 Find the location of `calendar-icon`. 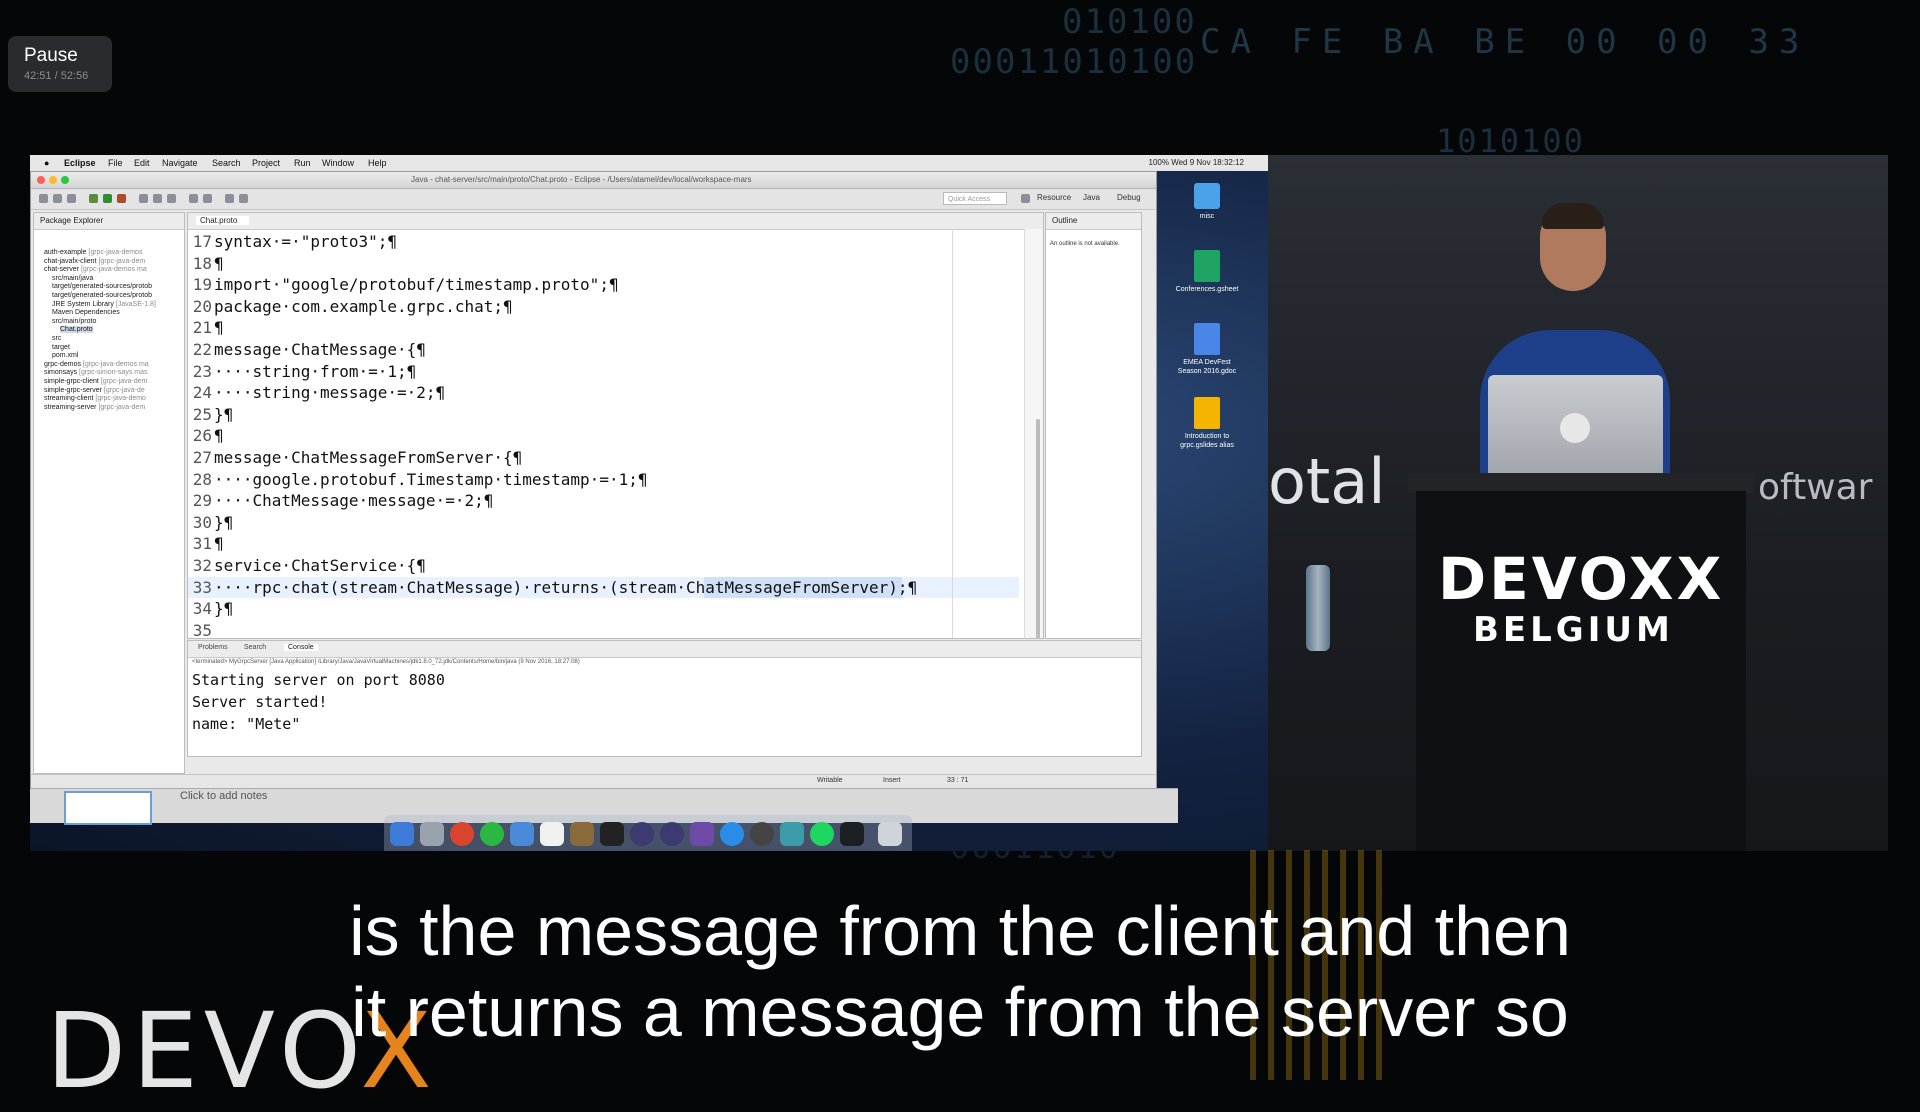

calendar-icon is located at coordinates (552, 834).